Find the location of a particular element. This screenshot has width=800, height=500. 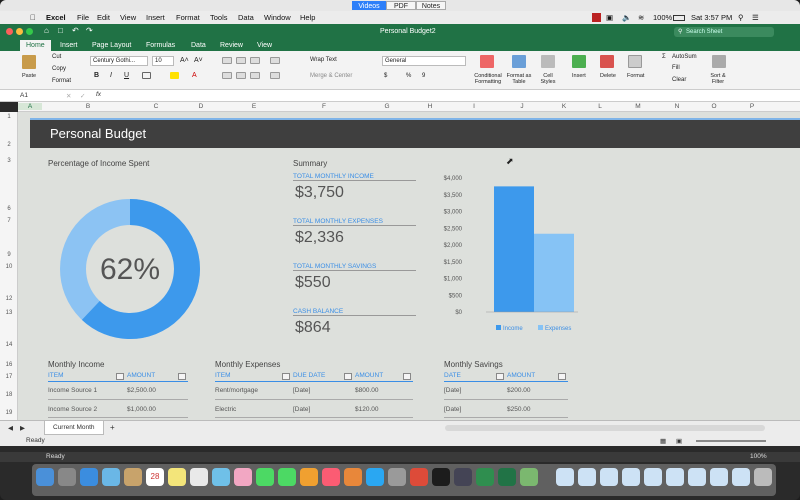

search-sheet-input: Search Sheet is located at coordinates (724, 32).